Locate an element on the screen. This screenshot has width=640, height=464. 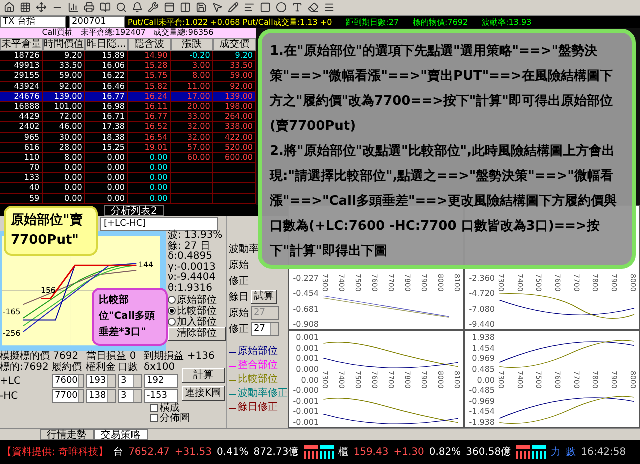
table-cell: 16.11 is located at coordinates (149, 107).